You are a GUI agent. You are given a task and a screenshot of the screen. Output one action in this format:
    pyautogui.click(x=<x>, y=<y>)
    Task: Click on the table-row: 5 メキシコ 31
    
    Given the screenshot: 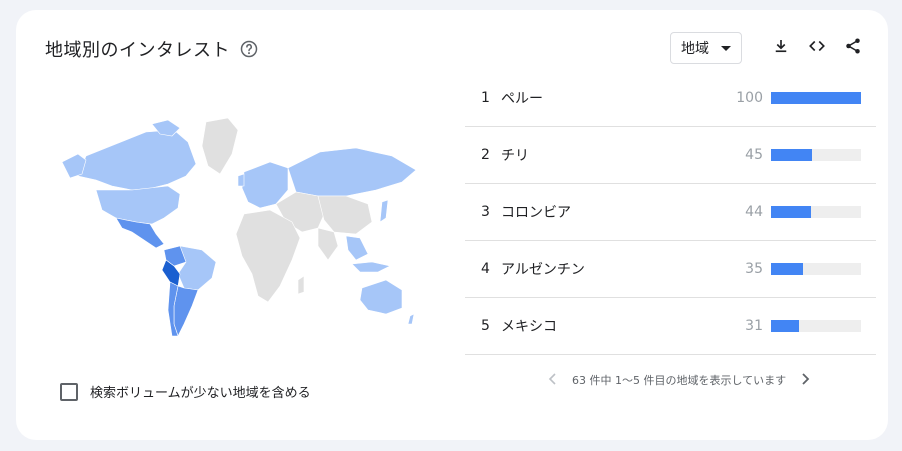 What is the action you would take?
    pyautogui.click(x=670, y=326)
    